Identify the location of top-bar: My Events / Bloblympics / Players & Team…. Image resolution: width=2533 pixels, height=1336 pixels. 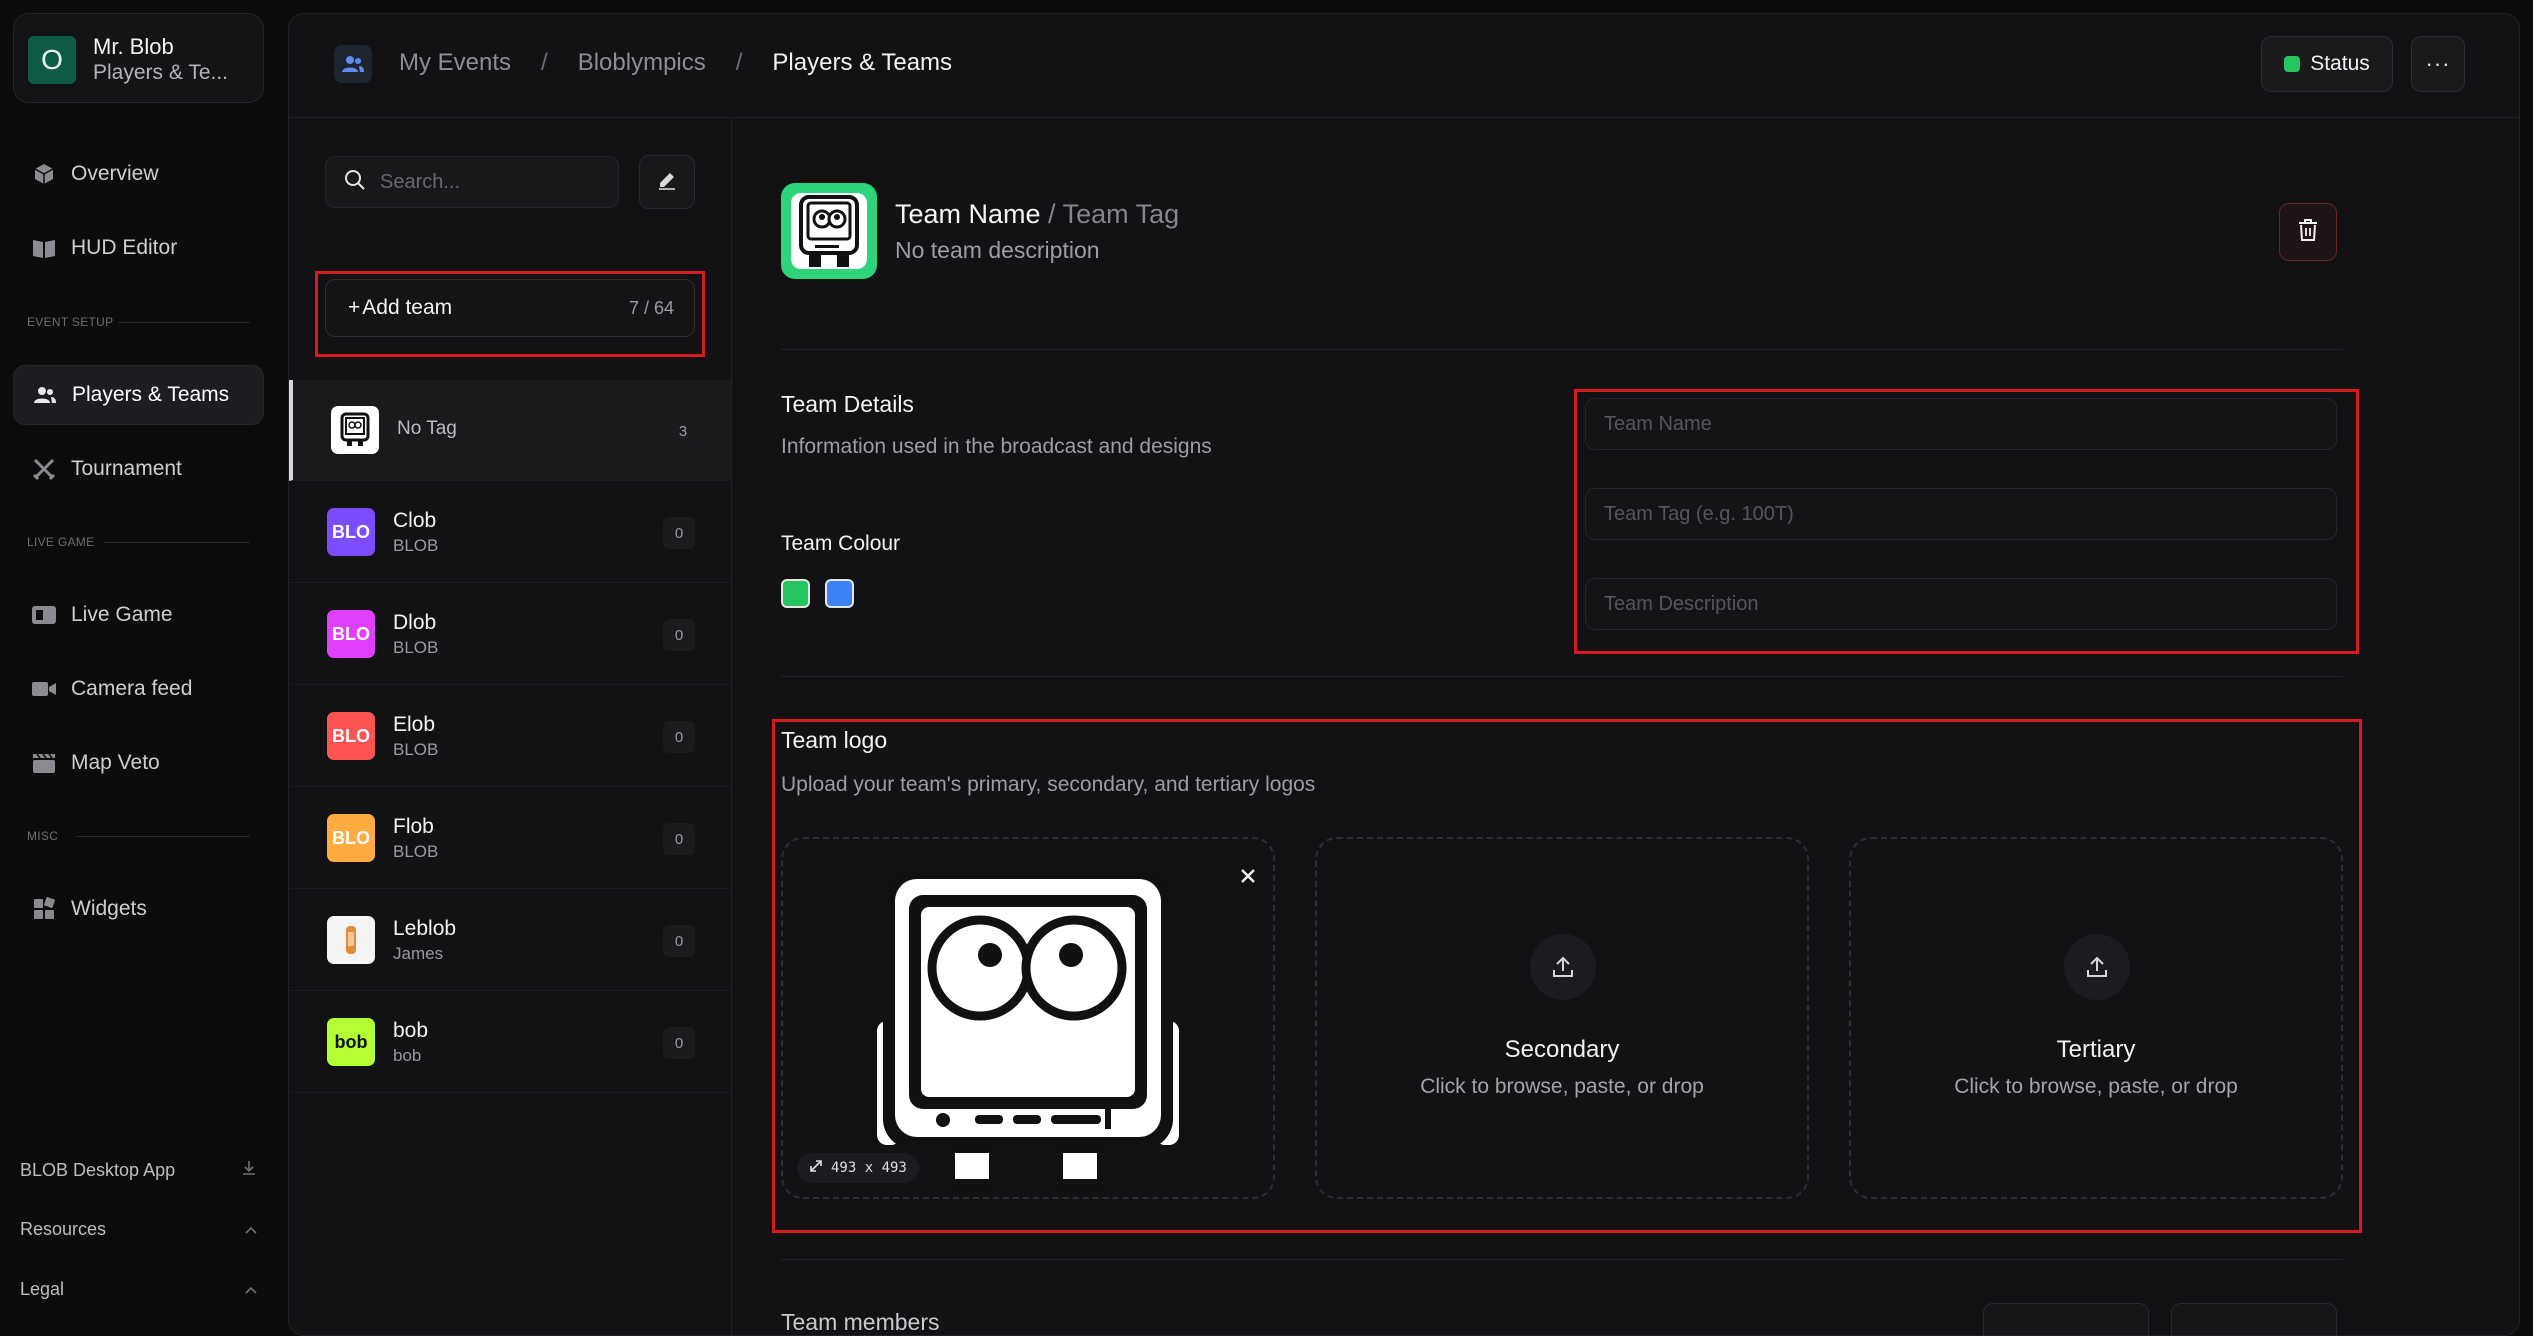
(1404, 66).